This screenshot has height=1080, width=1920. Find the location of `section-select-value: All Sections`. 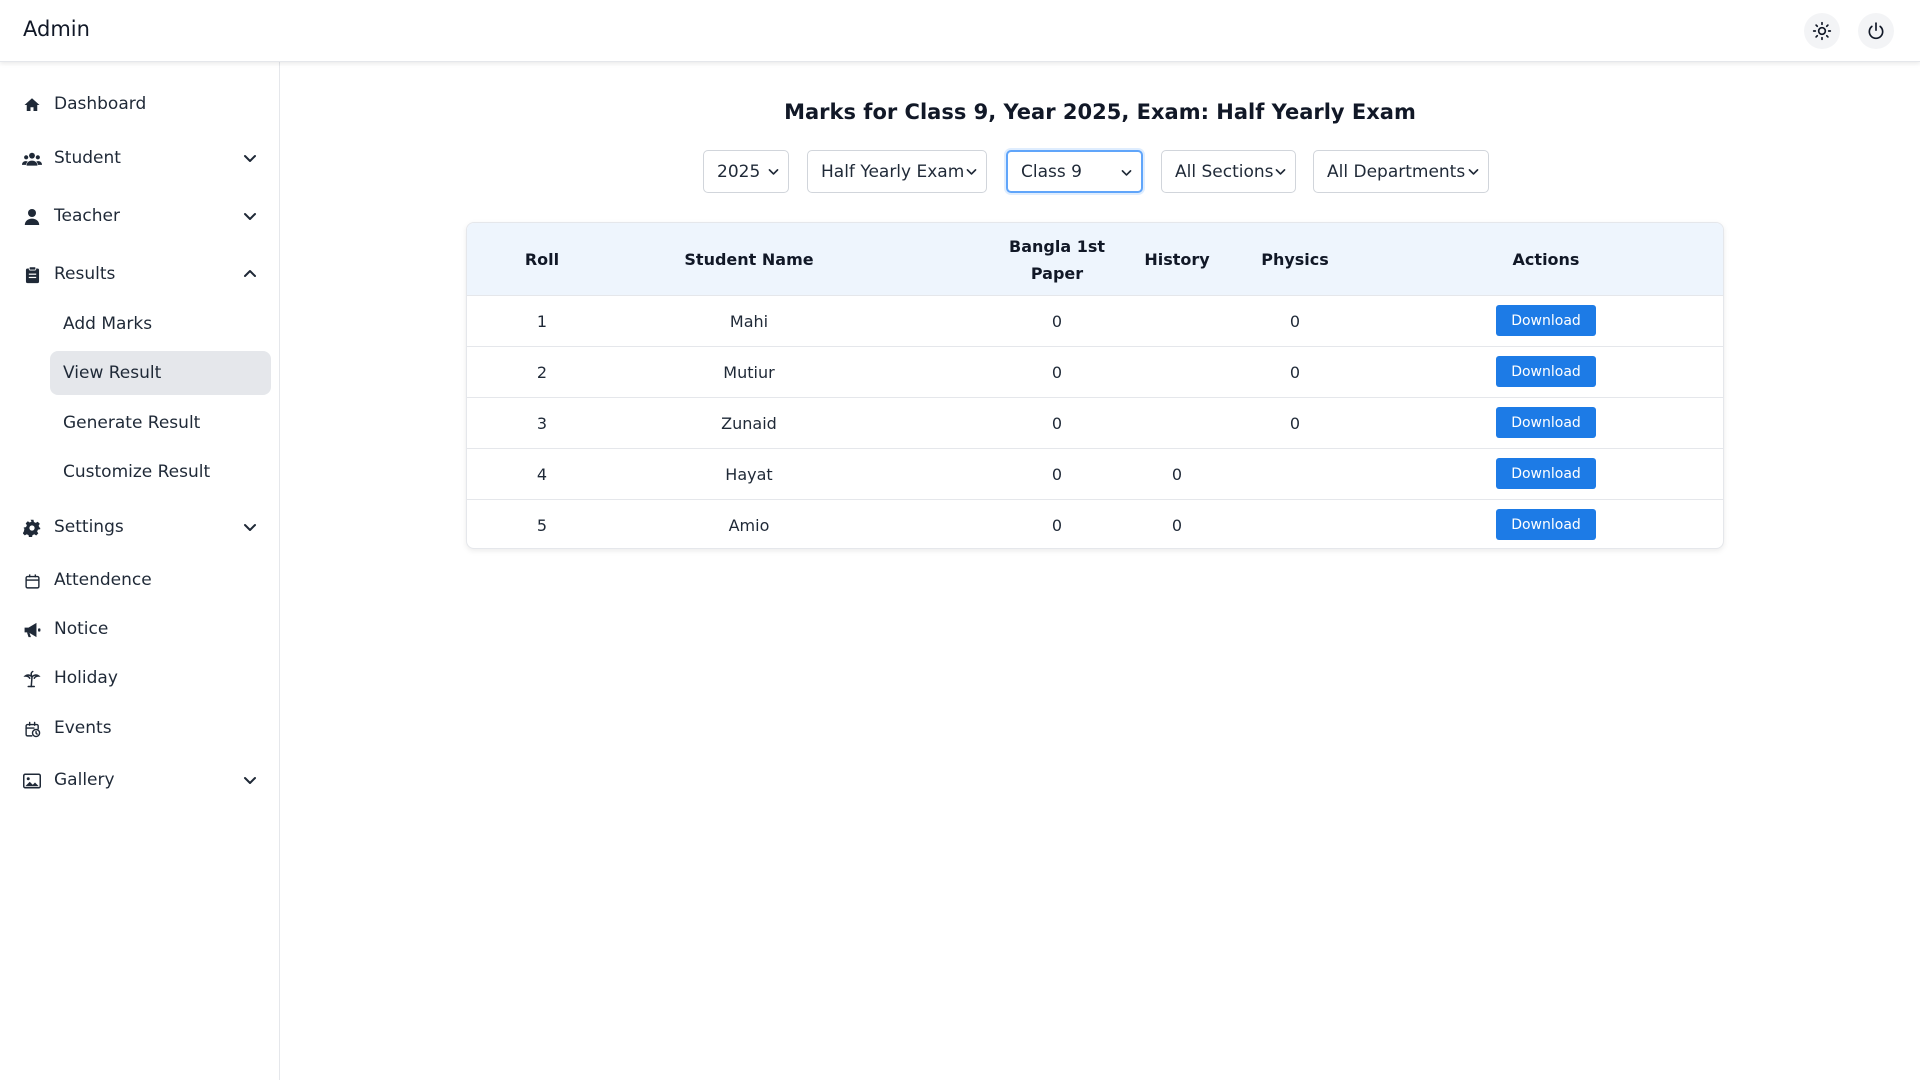

section-select-value: All Sections is located at coordinates (1224, 171).